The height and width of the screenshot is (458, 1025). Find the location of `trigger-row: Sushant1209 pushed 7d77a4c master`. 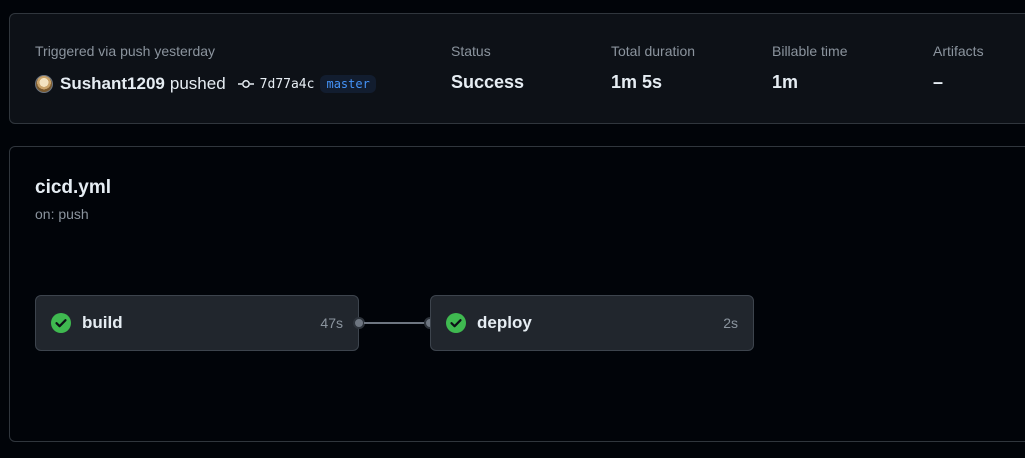

trigger-row: Sushant1209 pushed 7d77a4c master is located at coordinates (205, 84).